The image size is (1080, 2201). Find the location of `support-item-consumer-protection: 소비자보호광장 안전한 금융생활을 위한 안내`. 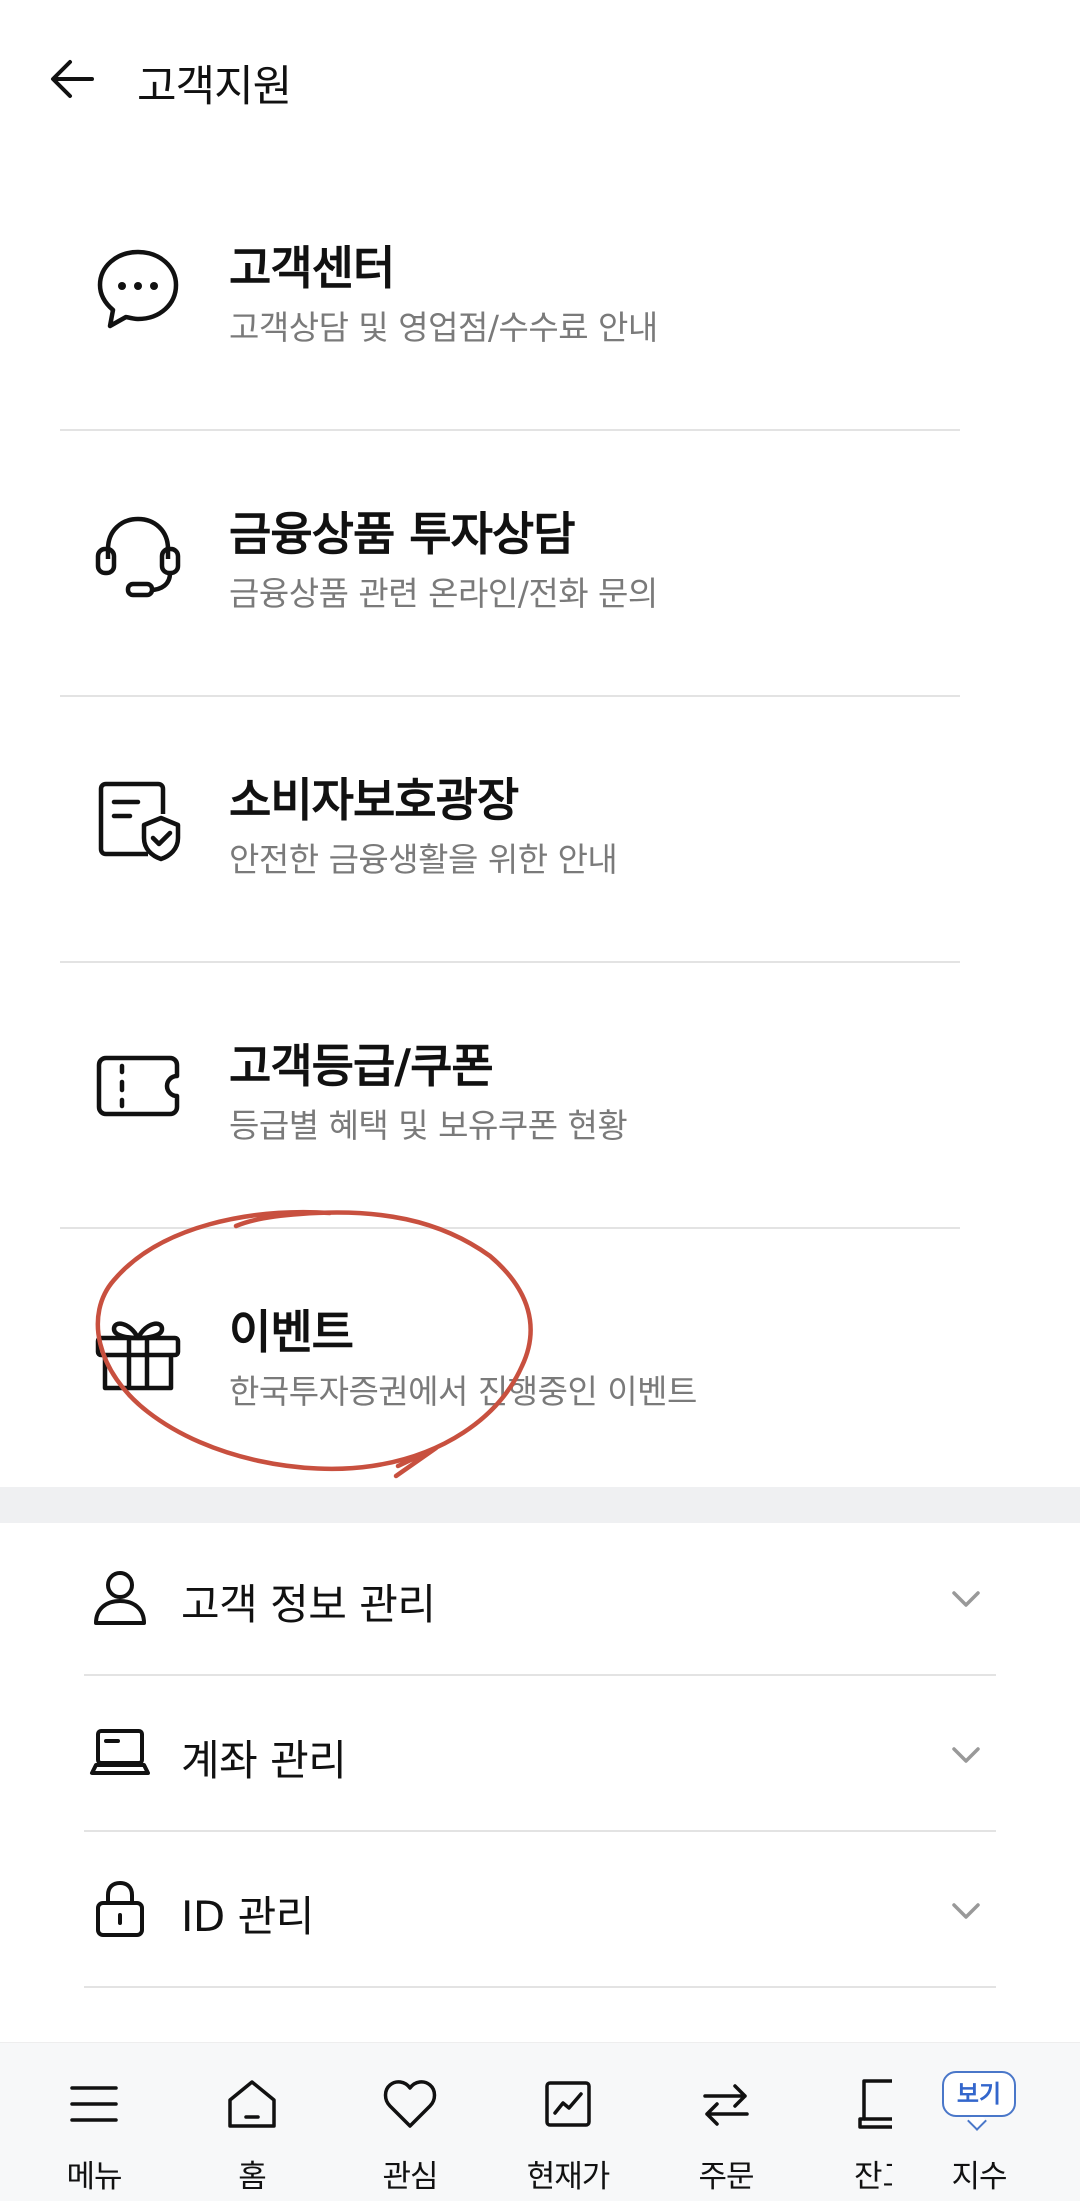

support-item-consumer-protection: 소비자보호광장 안전한 금융생활을 위한 안내 is located at coordinates (540, 830).